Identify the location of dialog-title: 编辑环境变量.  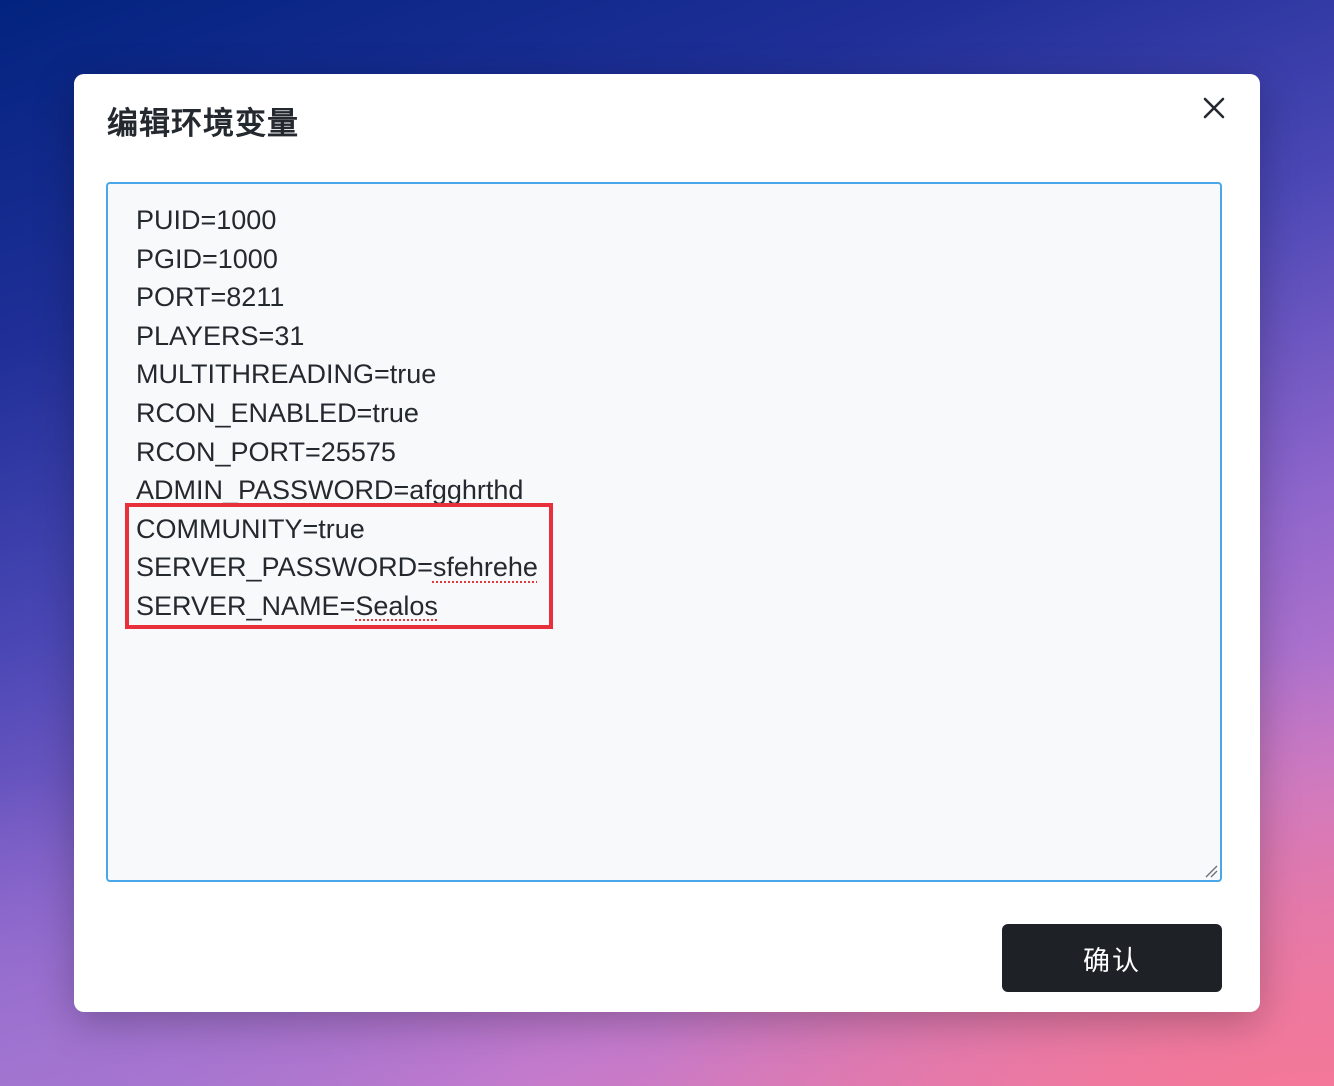
(203, 124).